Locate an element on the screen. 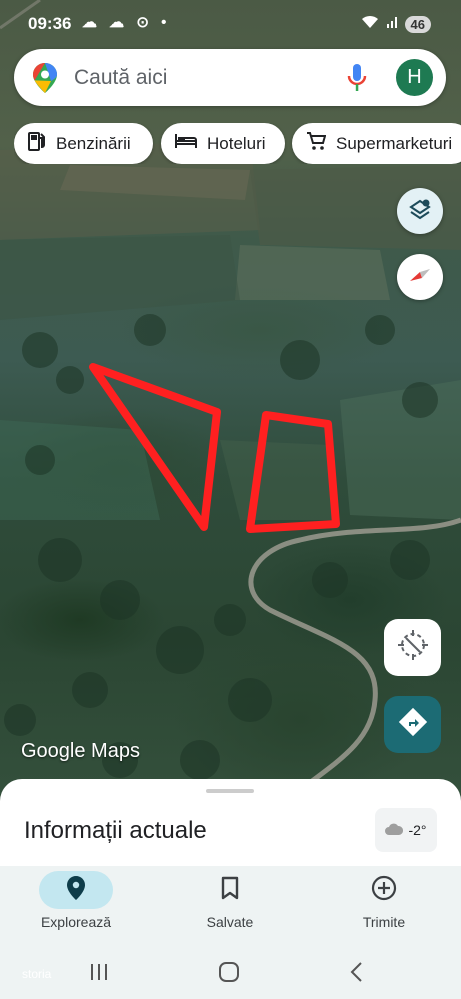  category-chips: Benzinării Hoteluri Supermarketuri is located at coordinates (237, 143).